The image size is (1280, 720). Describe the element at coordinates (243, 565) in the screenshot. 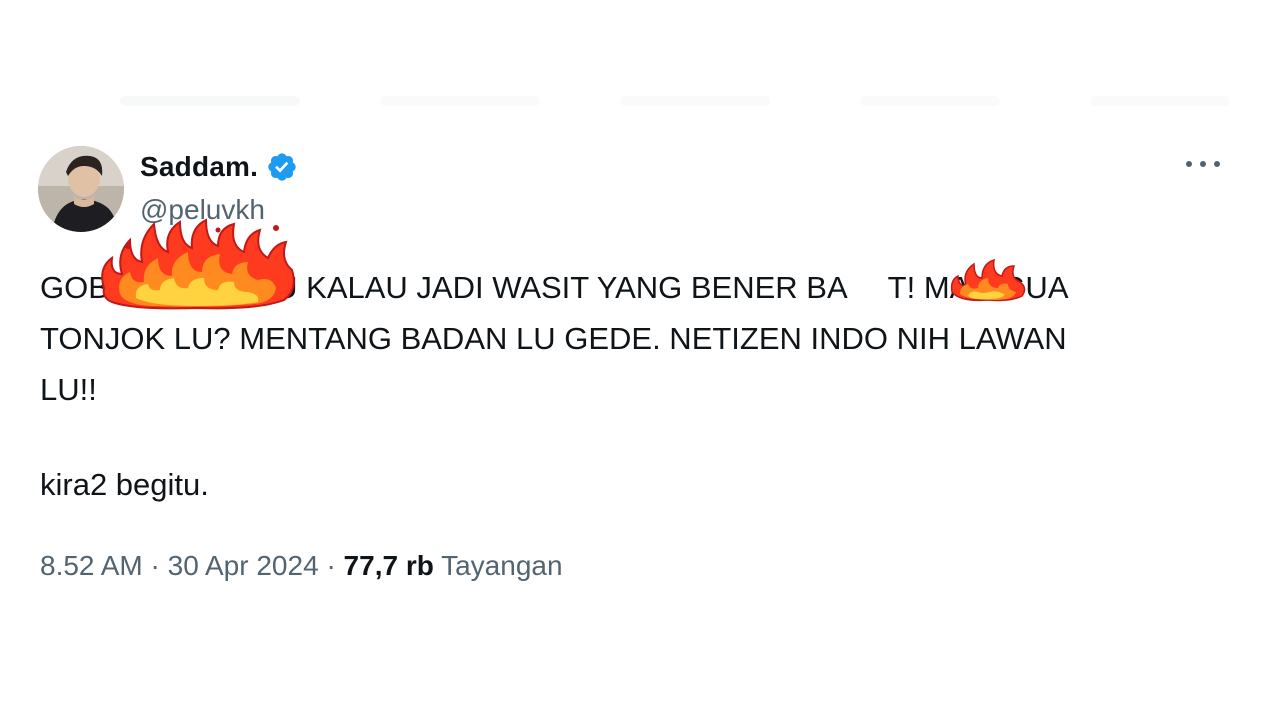

I see `tweet-date: 30 Apr 2024` at that location.